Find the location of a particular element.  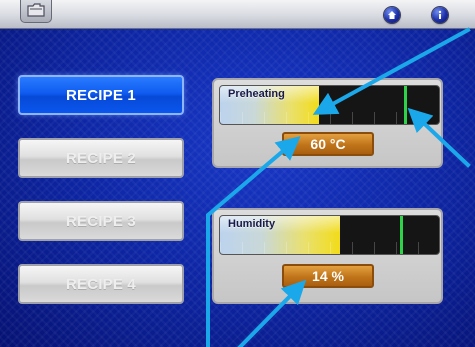

callout-arrow-bar-level is located at coordinates (391, 71).